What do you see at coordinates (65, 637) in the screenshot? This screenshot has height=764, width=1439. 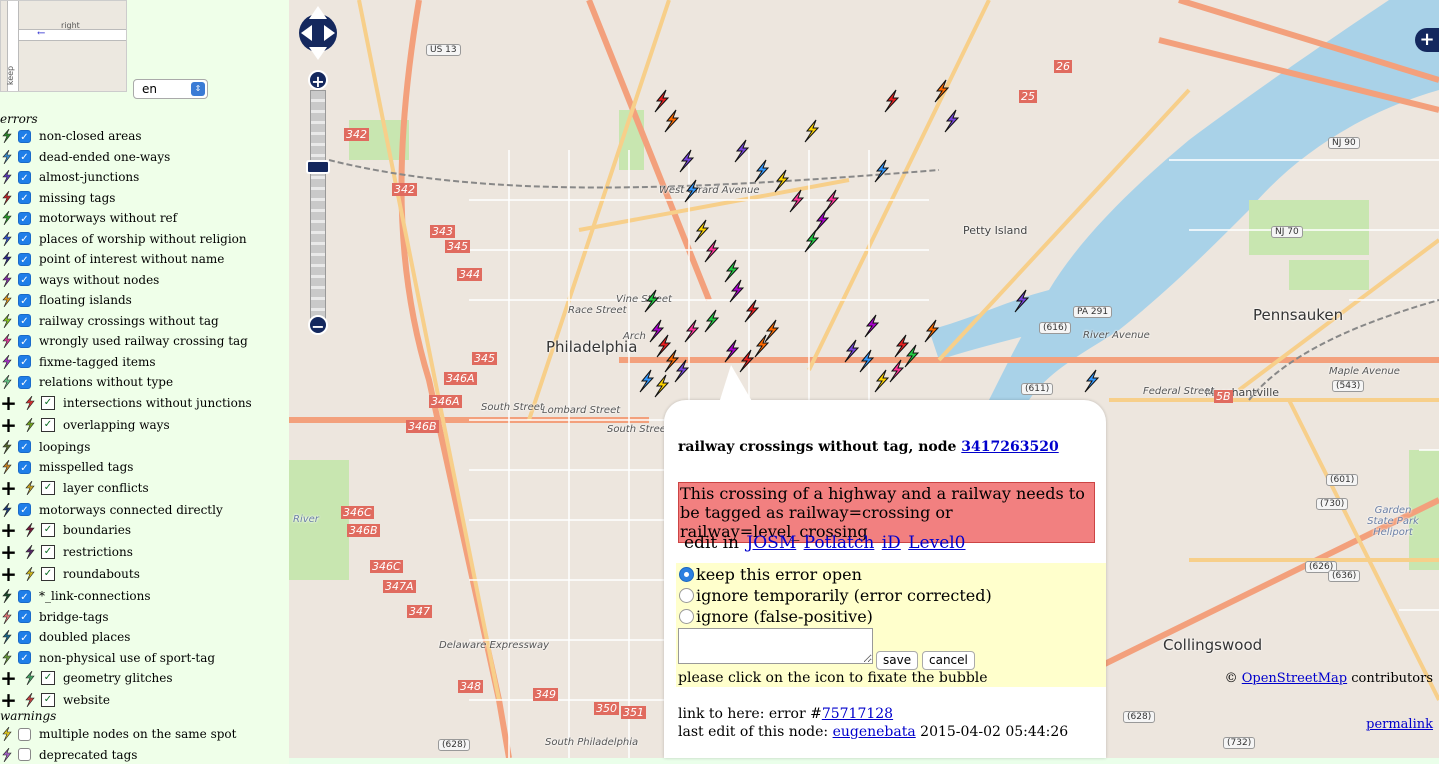 I see `error-type-doubled-places: ✓ doubled places` at bounding box center [65, 637].